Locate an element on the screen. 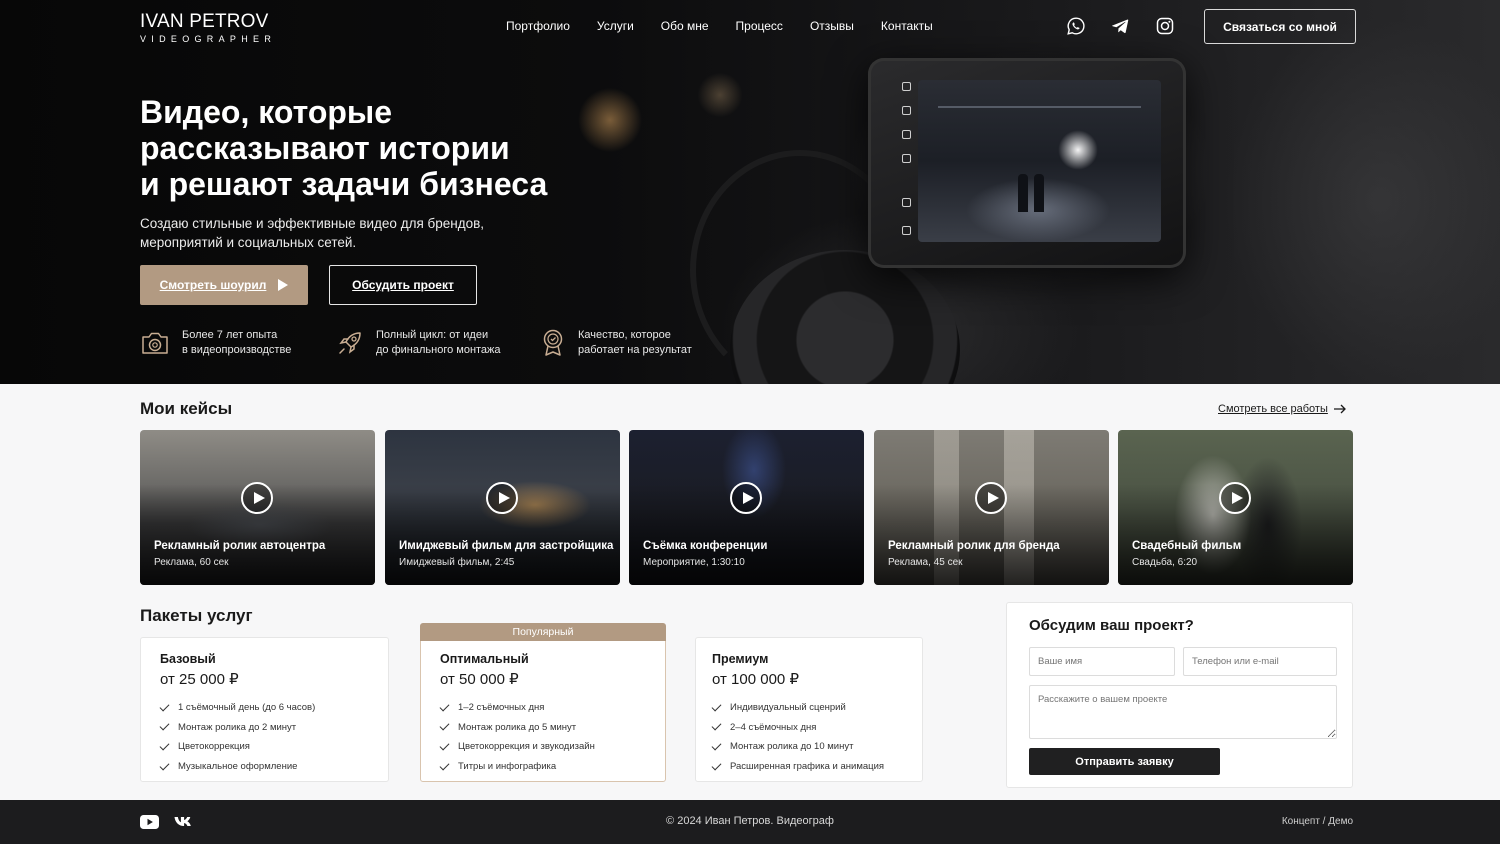 The width and height of the screenshot is (1500, 844). watch-showreel-label: Смотреть шоурил is located at coordinates (213, 285).